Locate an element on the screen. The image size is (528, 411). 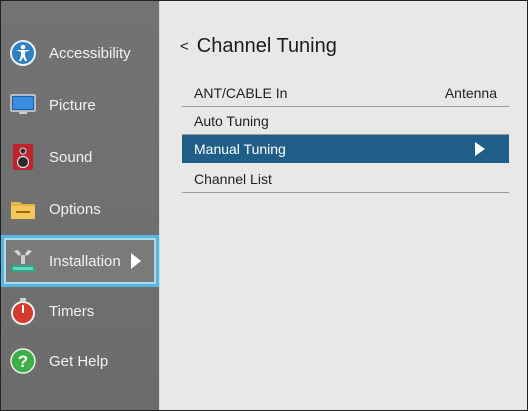
menu-row-auto-tuning: Auto Tuning is located at coordinates (345, 121).